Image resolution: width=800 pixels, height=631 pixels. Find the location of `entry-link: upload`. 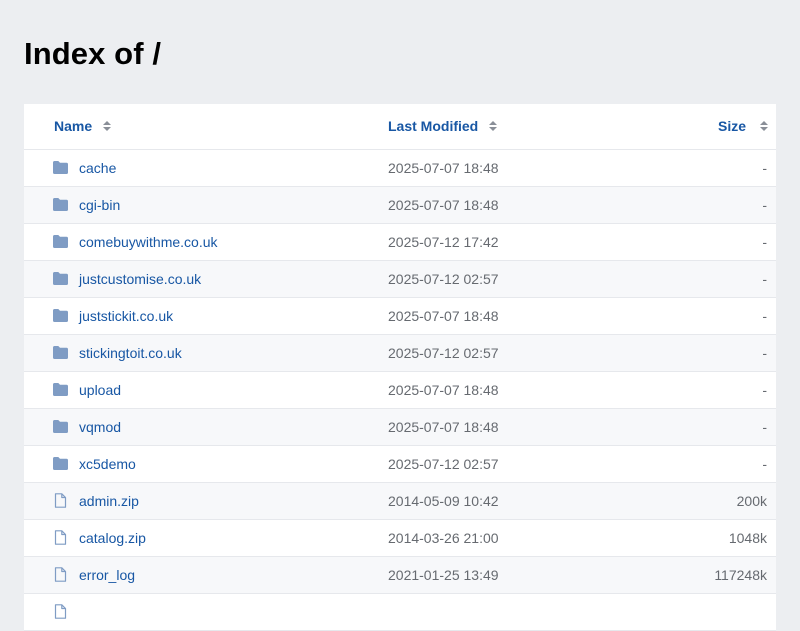

entry-link: upload is located at coordinates (100, 390).